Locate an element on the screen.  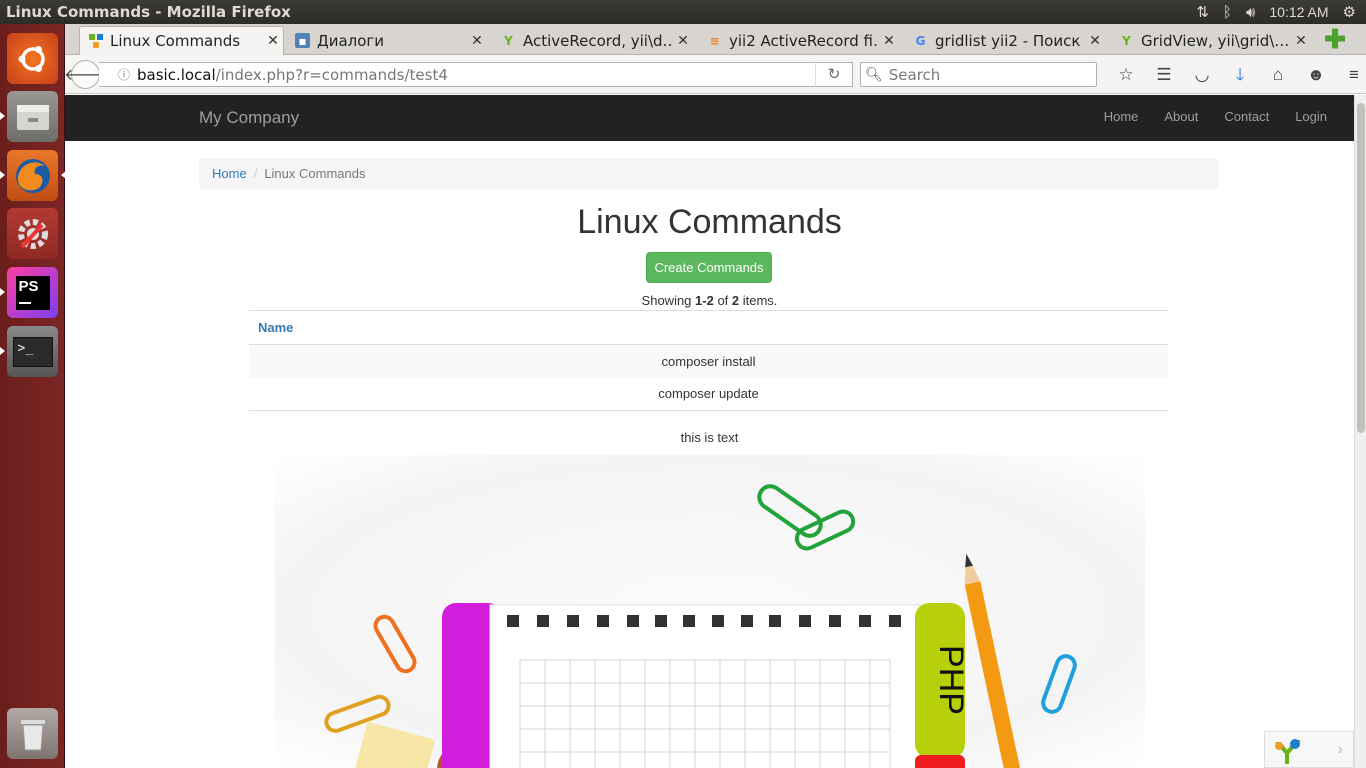
back-button: 🡐 is located at coordinates (85, 74).